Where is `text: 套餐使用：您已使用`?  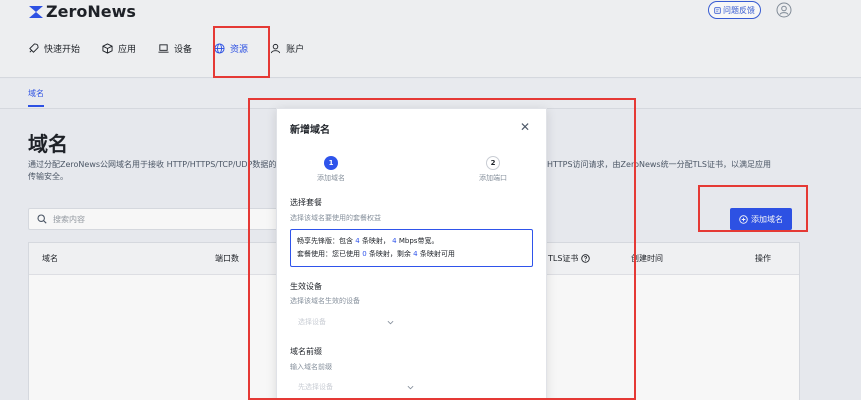 text: 套餐使用：您已使用 is located at coordinates (328, 254).